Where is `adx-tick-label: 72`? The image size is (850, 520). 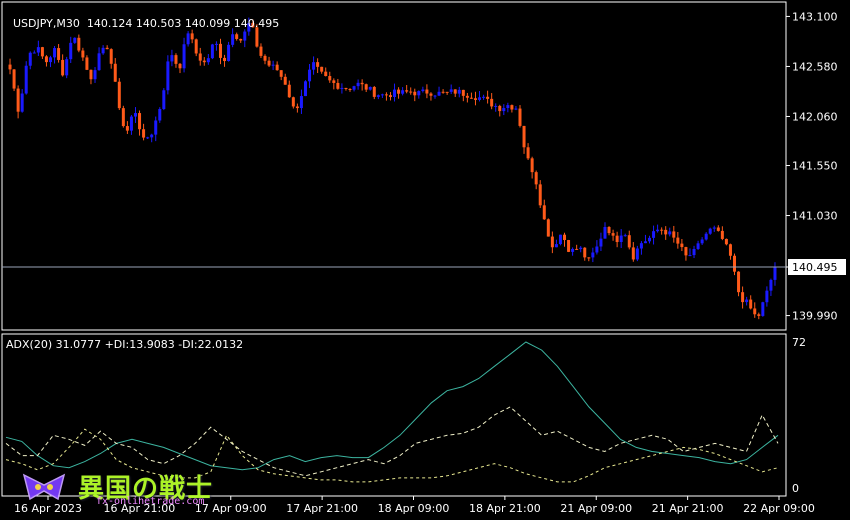
adx-tick-label: 72 is located at coordinates (799, 342).